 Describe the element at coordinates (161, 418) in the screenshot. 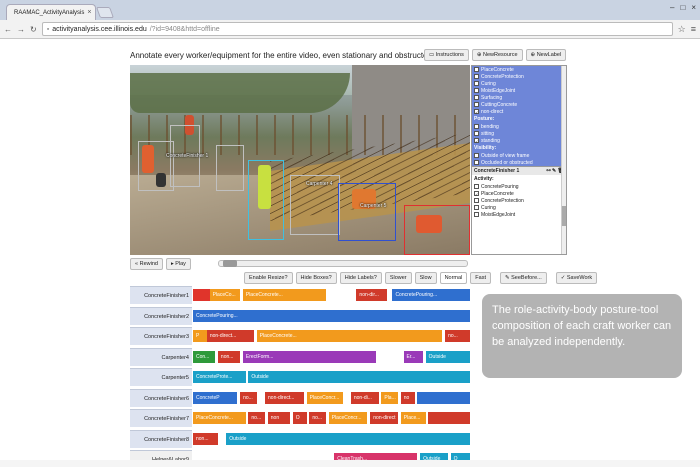

I see `timeline-row-label: ConcreteFinisher7` at that location.